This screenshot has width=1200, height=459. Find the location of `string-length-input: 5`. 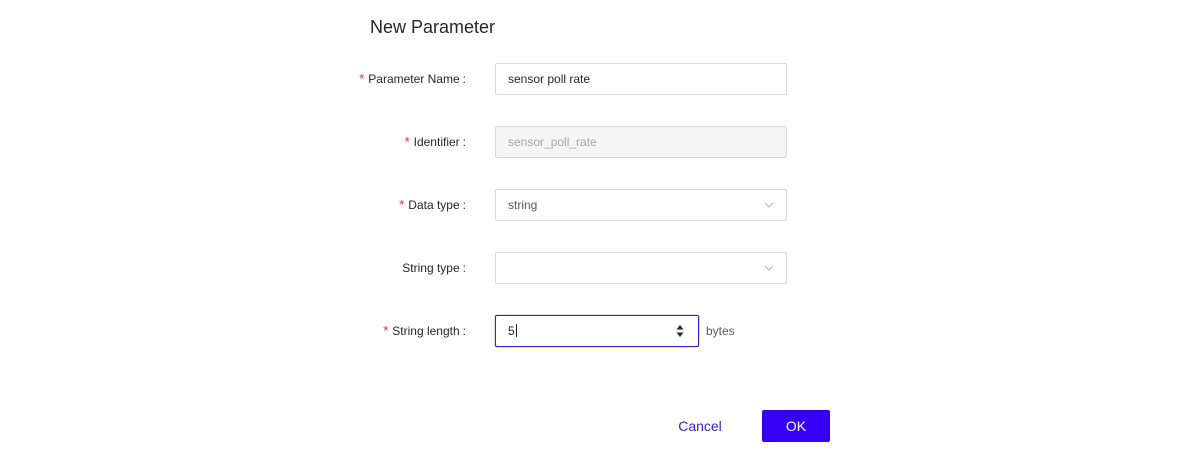

string-length-input: 5 is located at coordinates (597, 331).